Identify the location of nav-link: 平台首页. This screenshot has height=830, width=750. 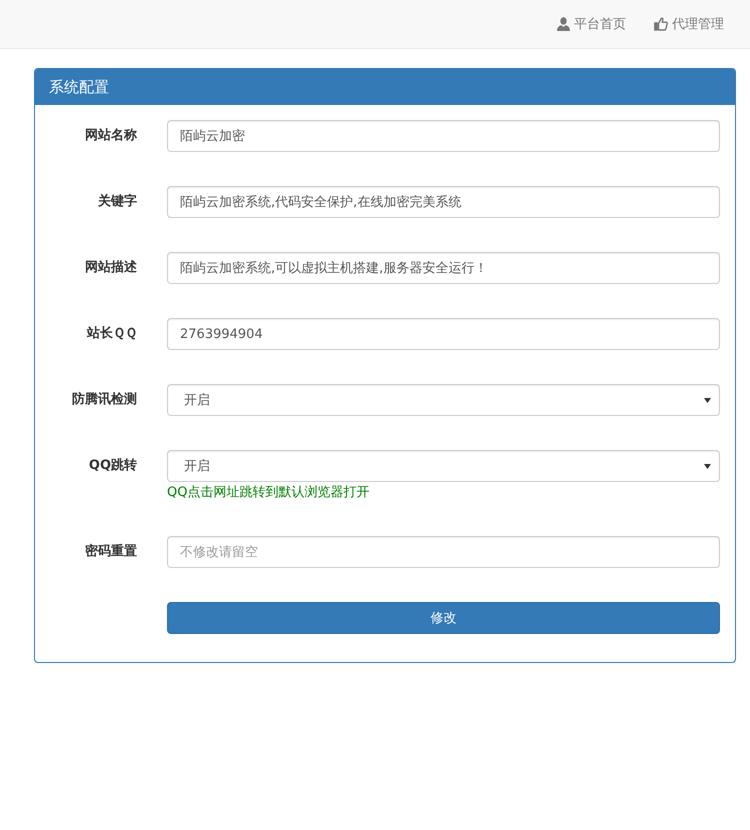
(591, 24).